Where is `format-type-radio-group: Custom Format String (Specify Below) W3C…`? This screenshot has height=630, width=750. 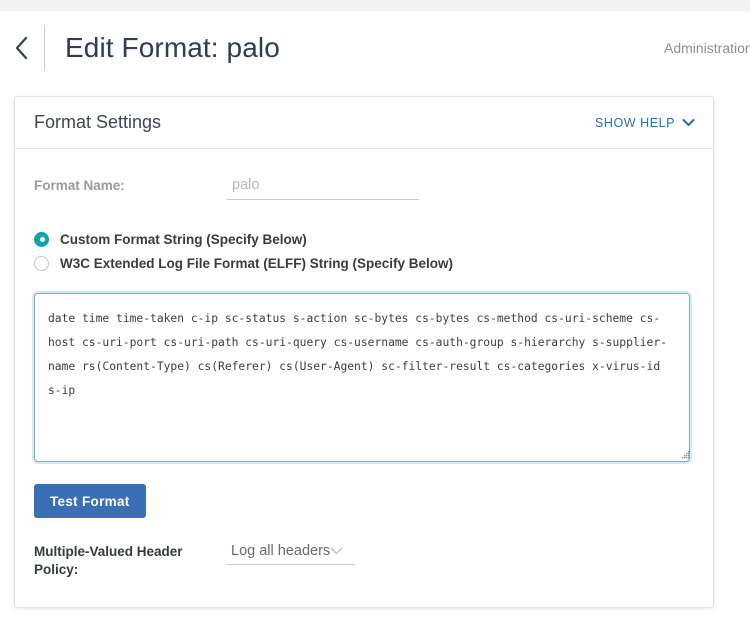
format-type-radio-group: Custom Format String (Specify Below) W3C… is located at coordinates (364, 251).